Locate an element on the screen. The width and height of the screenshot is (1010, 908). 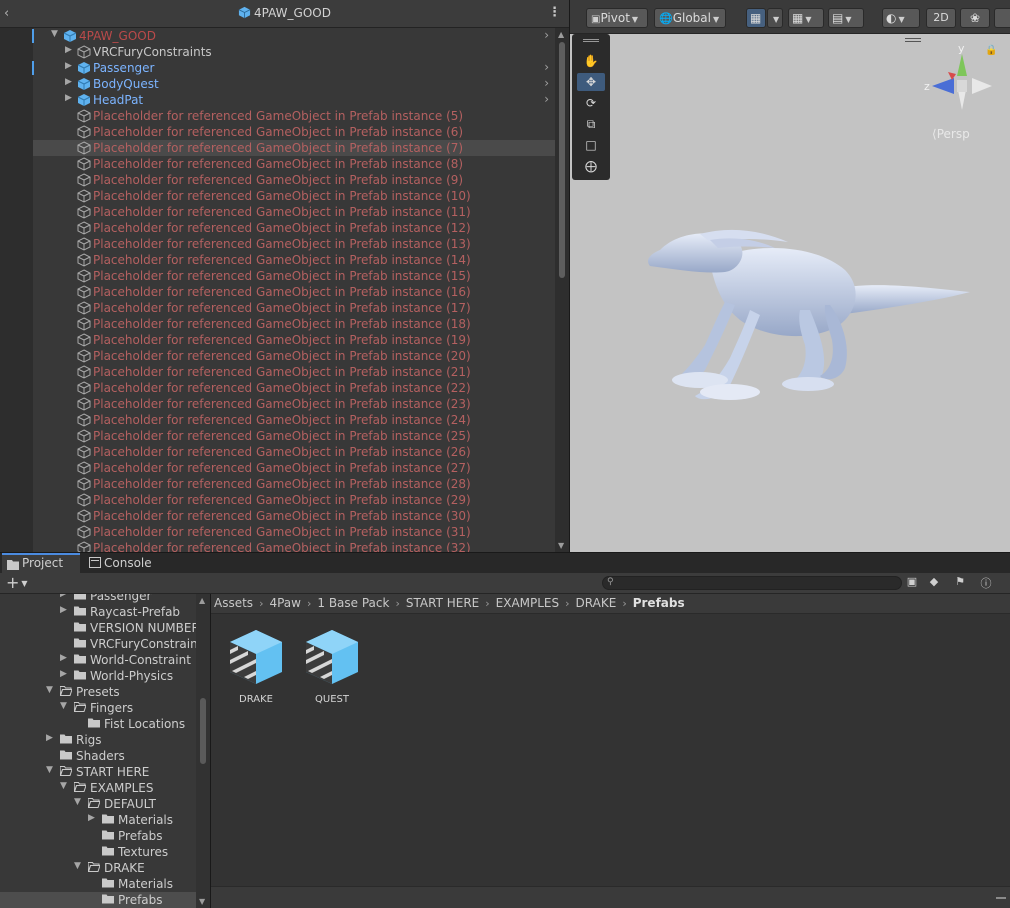
2d-toggle-button: 2D is located at coordinates (941, 18).